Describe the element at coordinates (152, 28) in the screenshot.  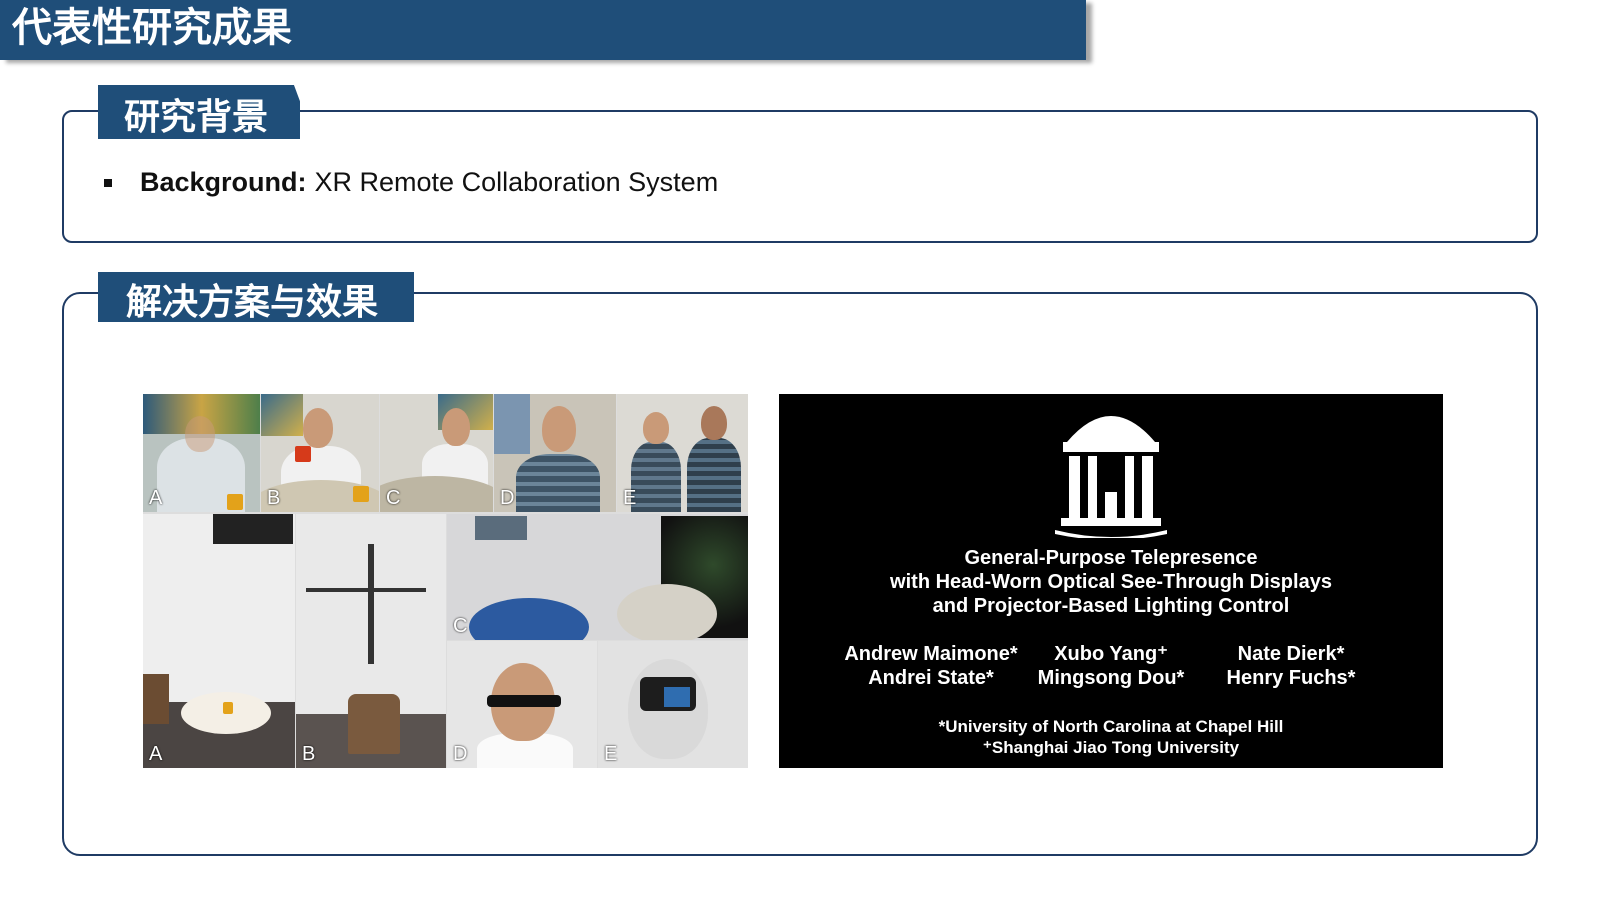
I see `page-title: 代表性研究成果` at that location.